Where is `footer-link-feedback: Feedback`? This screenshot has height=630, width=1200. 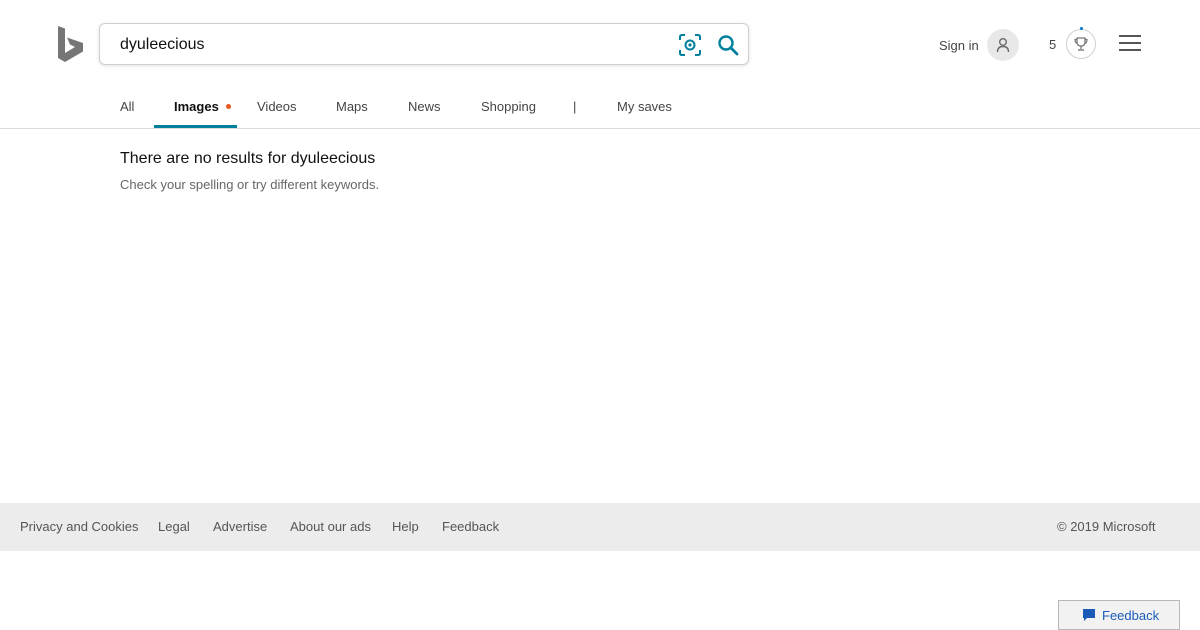 footer-link-feedback: Feedback is located at coordinates (470, 526).